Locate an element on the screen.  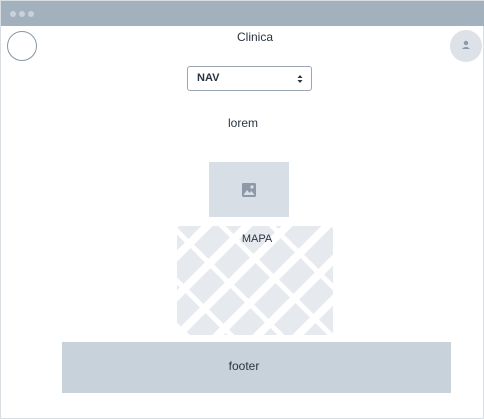
footer-label: footer is located at coordinates (244, 366).